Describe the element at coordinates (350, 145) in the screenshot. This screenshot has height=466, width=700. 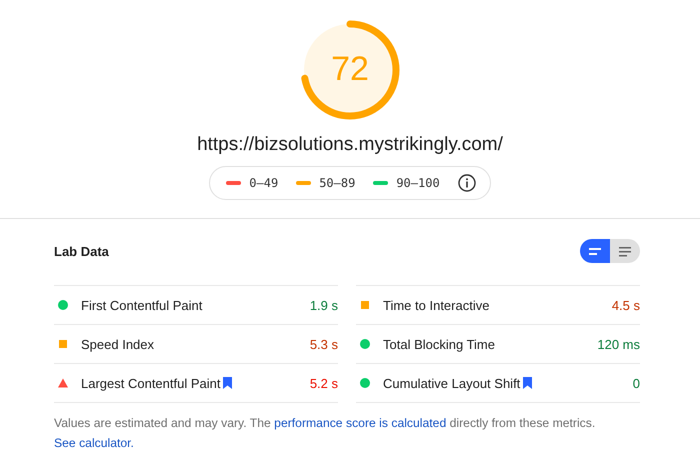
I see `page-url: https://bizsolutions.mystrikingly.com/` at that location.